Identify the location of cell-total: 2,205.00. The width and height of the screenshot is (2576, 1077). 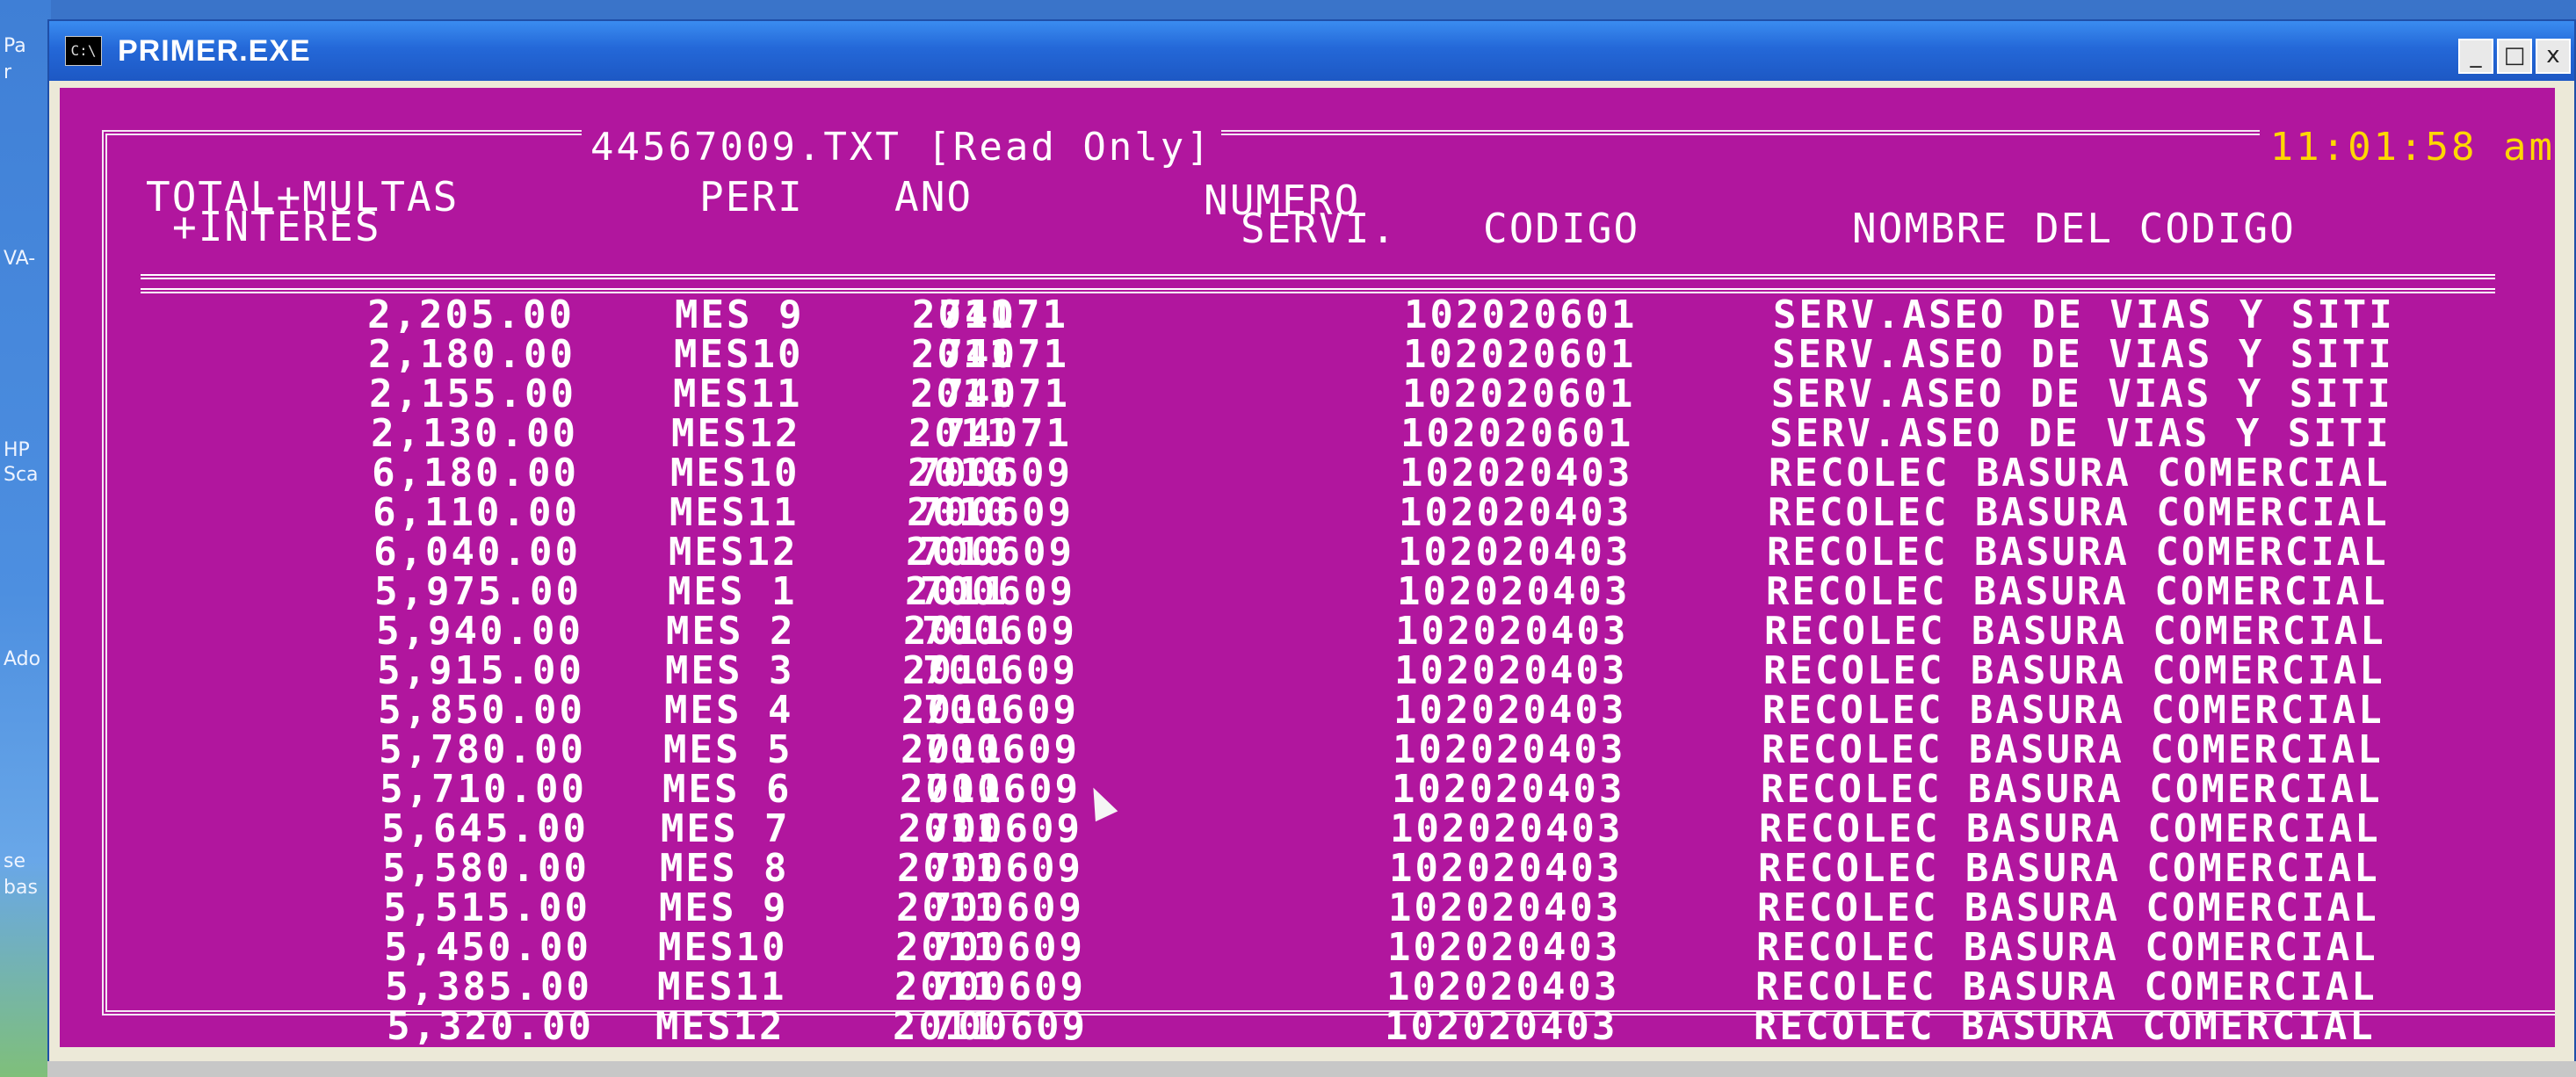
(471, 315).